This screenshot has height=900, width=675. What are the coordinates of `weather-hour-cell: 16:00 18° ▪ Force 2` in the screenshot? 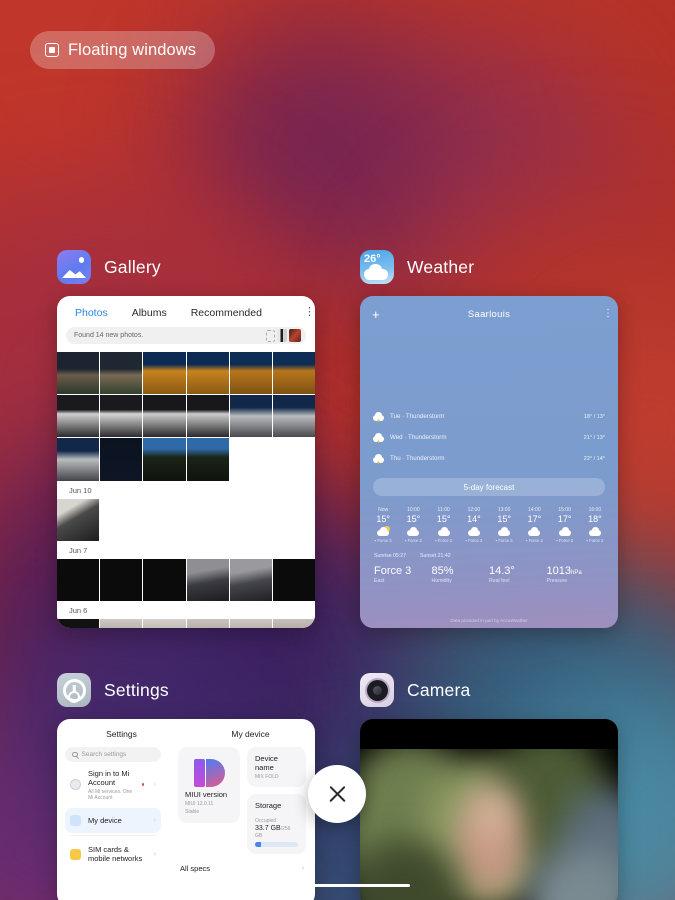 It's located at (595, 525).